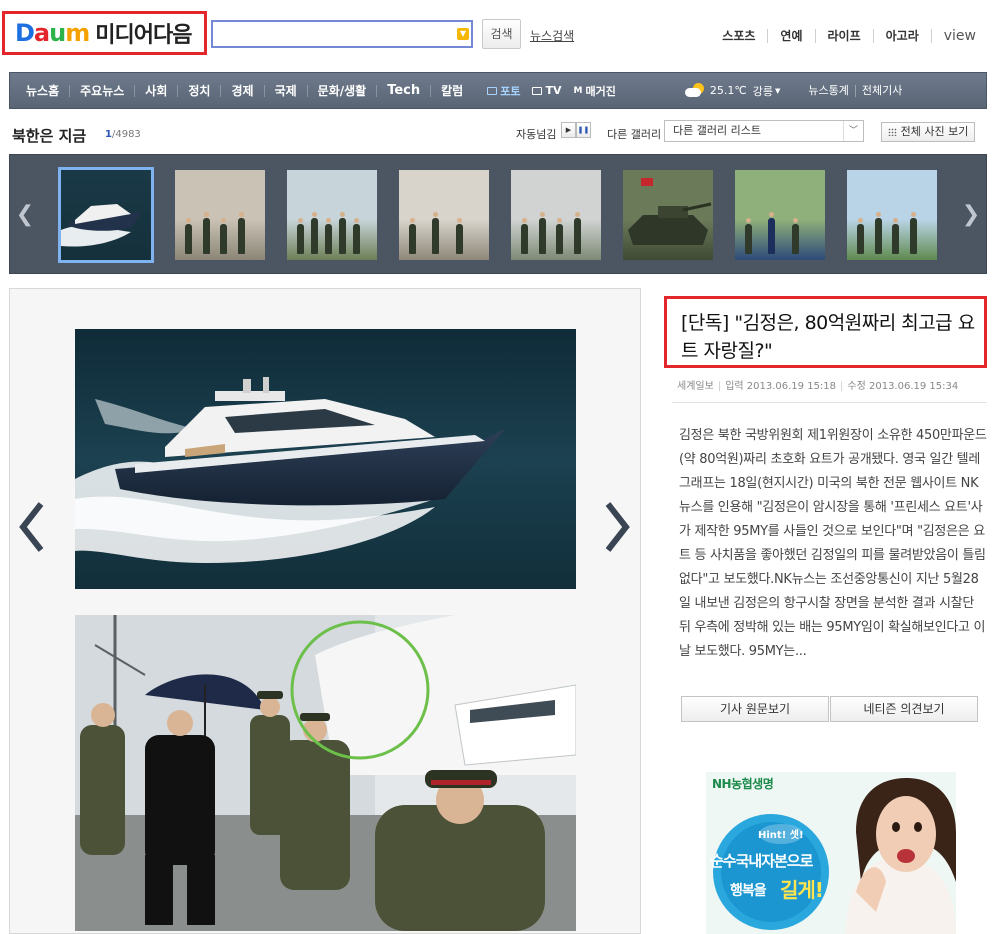 The height and width of the screenshot is (934, 1002). Describe the element at coordinates (971, 214) in the screenshot. I see `chevron-right-icon: ❯` at that location.